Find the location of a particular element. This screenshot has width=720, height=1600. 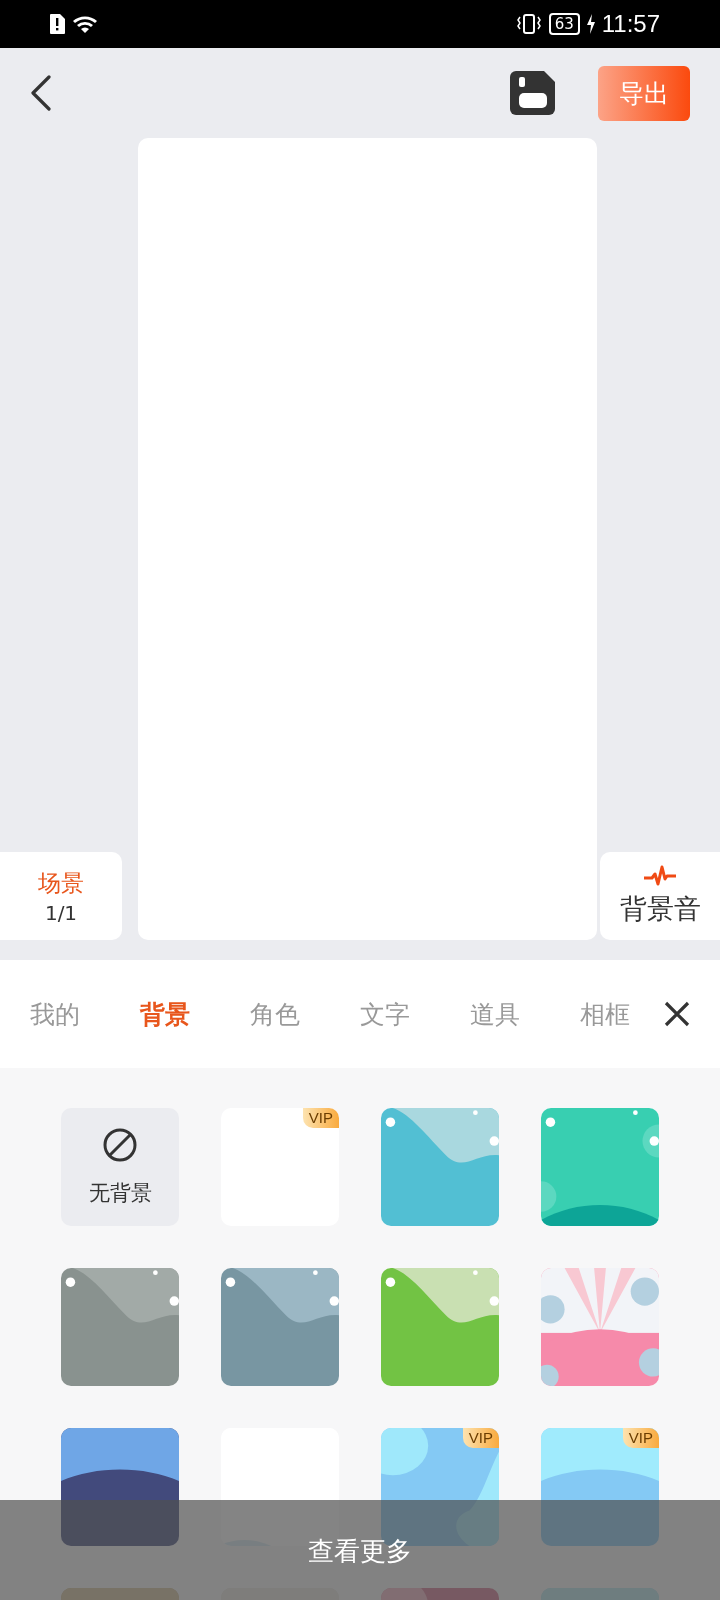

scene-count: 1/1 is located at coordinates (61, 912).